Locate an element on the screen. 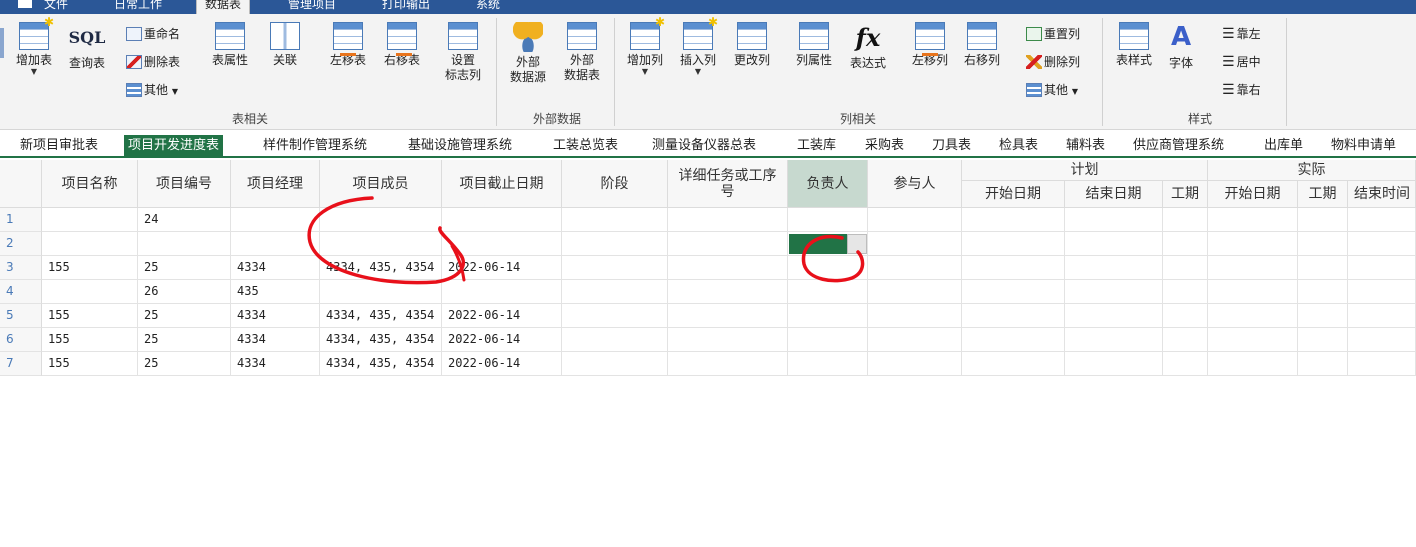 This screenshot has width=1416, height=547. column-header: 项目成员 is located at coordinates (381, 184).